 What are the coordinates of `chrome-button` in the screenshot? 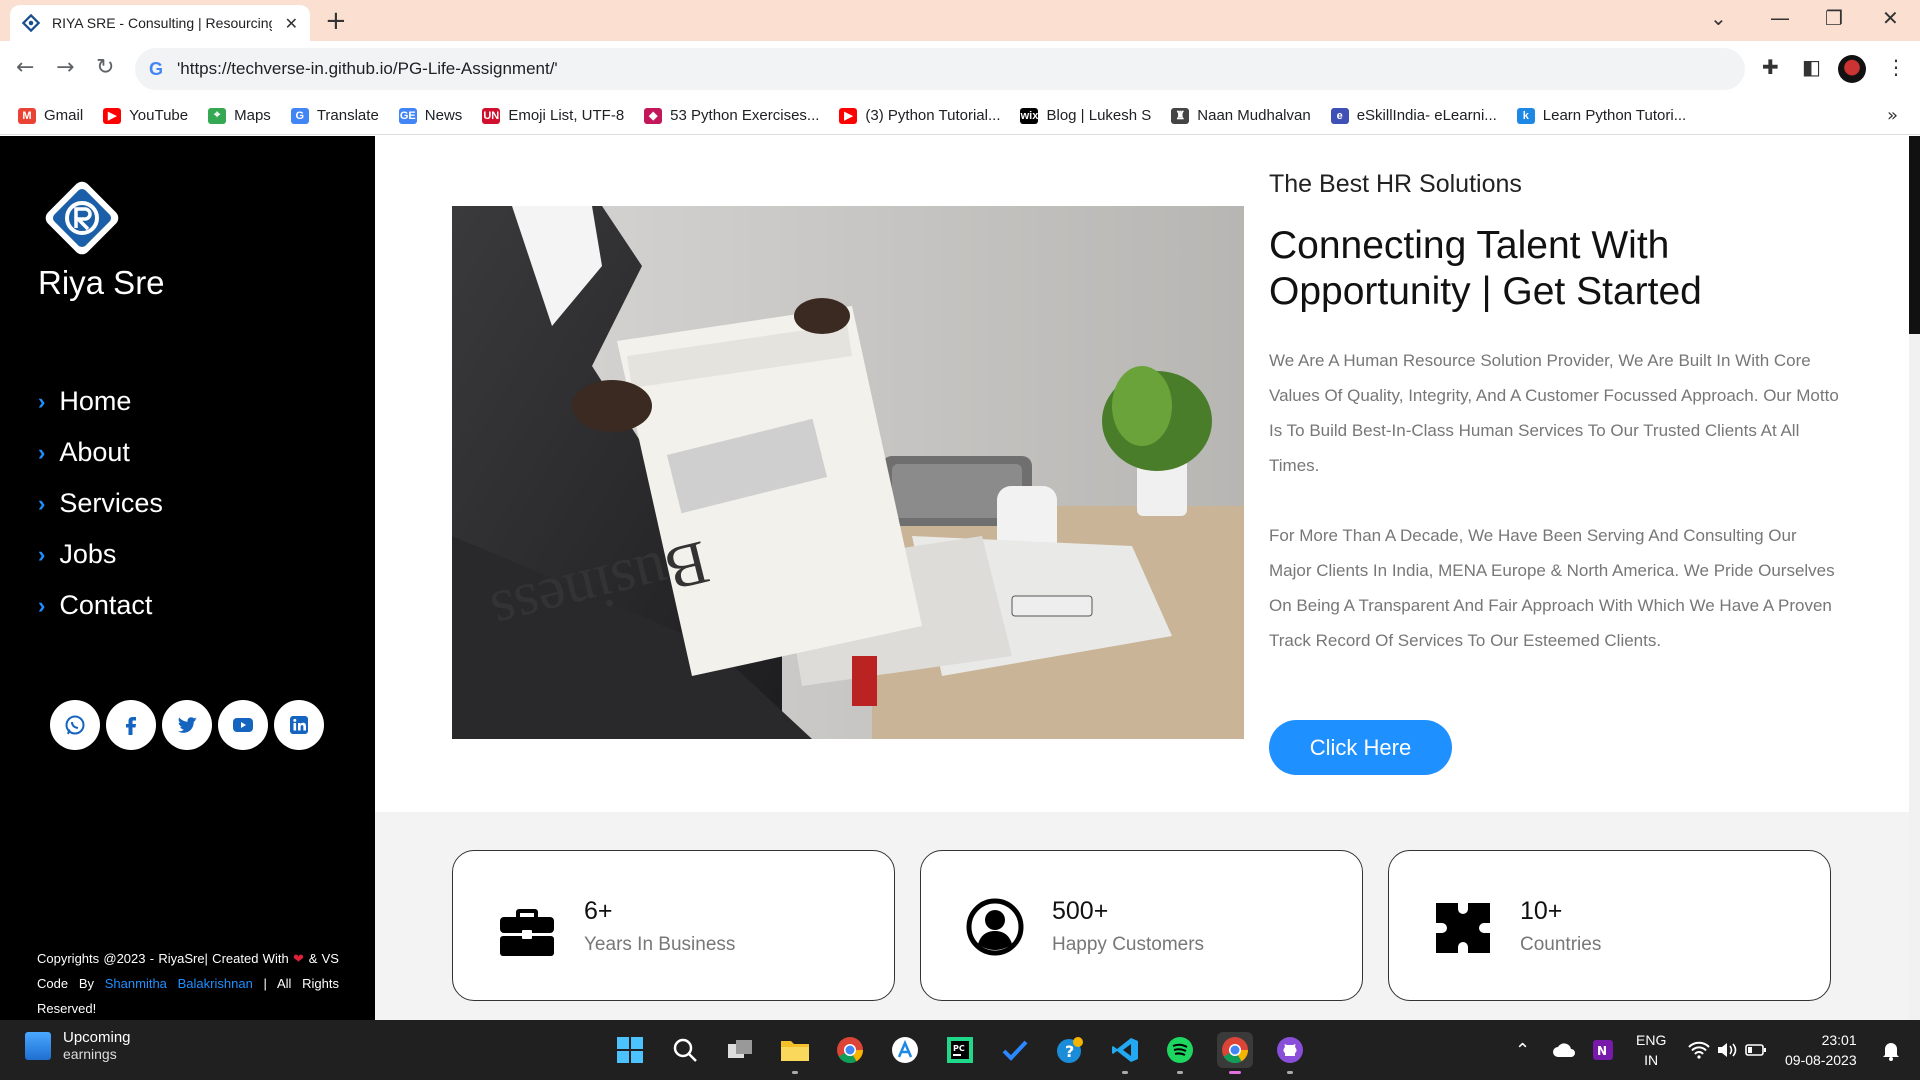 It's located at (850, 1050).